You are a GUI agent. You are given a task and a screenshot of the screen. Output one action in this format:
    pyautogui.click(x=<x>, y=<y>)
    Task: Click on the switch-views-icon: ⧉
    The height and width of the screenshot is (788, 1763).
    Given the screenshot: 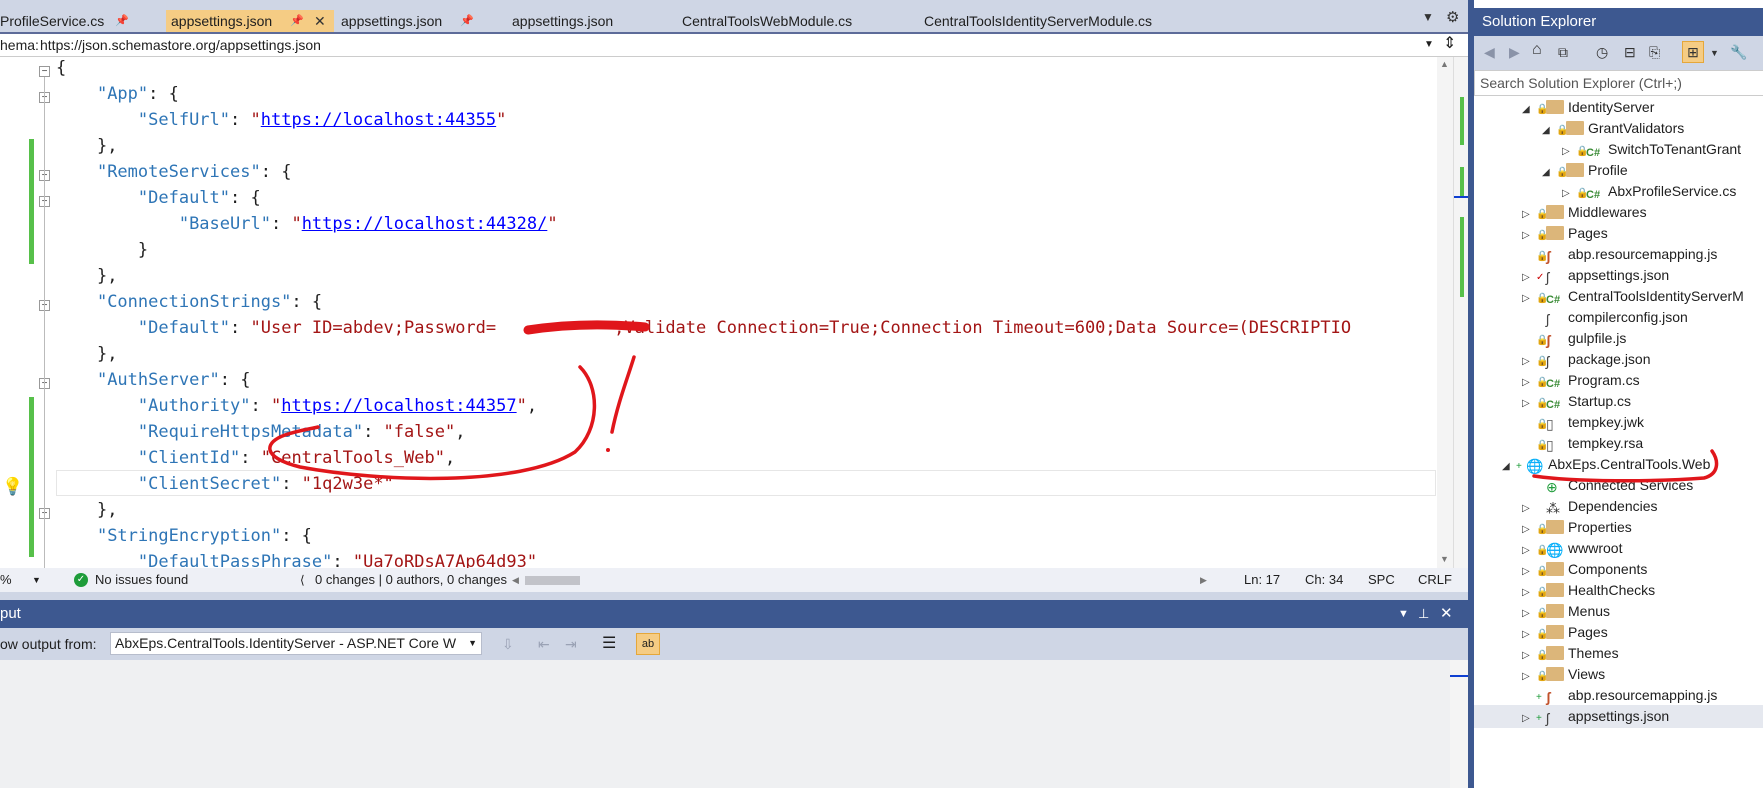 What is the action you would take?
    pyautogui.click(x=1563, y=52)
    